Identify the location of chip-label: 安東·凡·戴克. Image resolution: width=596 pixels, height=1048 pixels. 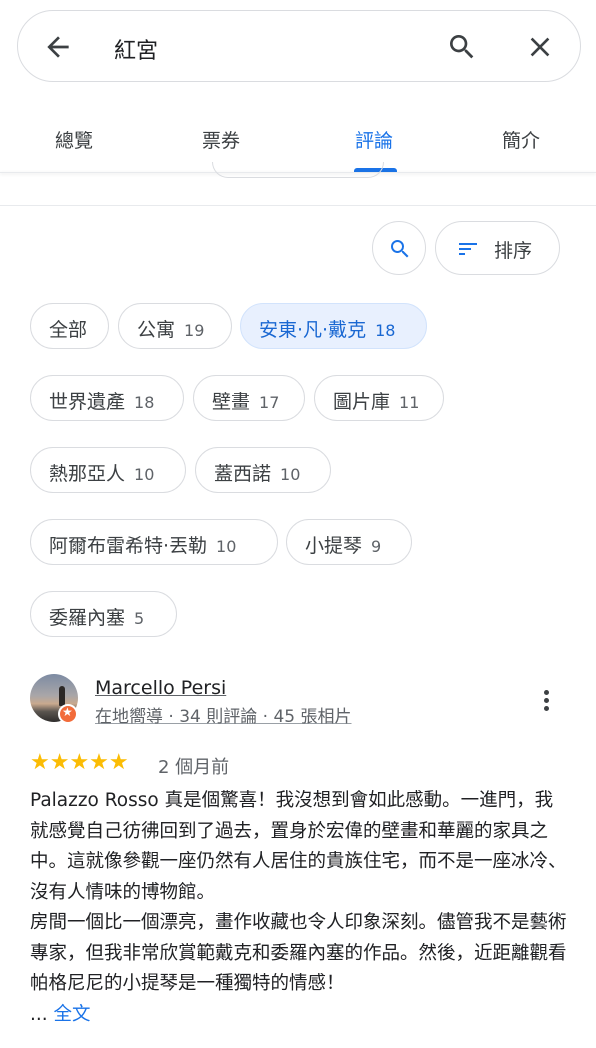
(313, 330).